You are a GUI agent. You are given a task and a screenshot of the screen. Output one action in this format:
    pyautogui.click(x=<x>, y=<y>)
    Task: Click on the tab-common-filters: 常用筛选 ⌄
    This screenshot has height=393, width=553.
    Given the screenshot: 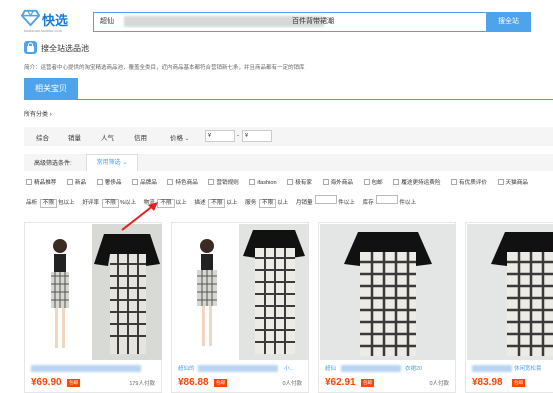 What is the action you would take?
    pyautogui.click(x=112, y=162)
    